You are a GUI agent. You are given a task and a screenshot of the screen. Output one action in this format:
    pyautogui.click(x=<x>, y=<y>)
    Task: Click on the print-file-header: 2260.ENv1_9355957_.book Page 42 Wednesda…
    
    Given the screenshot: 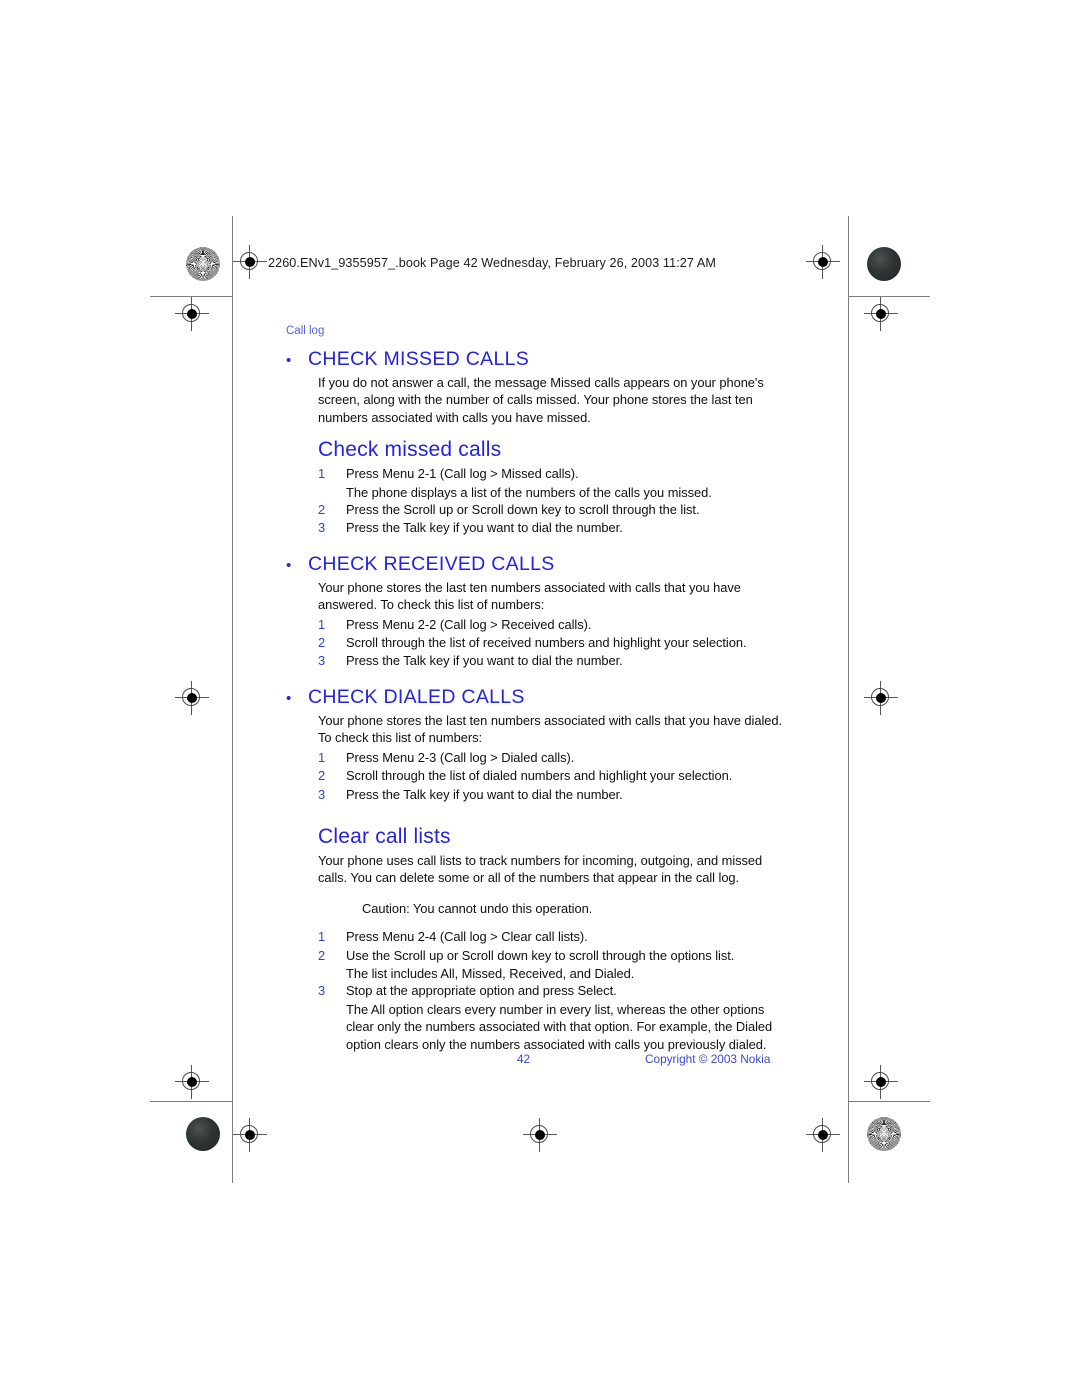 What is the action you would take?
    pyautogui.click(x=492, y=263)
    